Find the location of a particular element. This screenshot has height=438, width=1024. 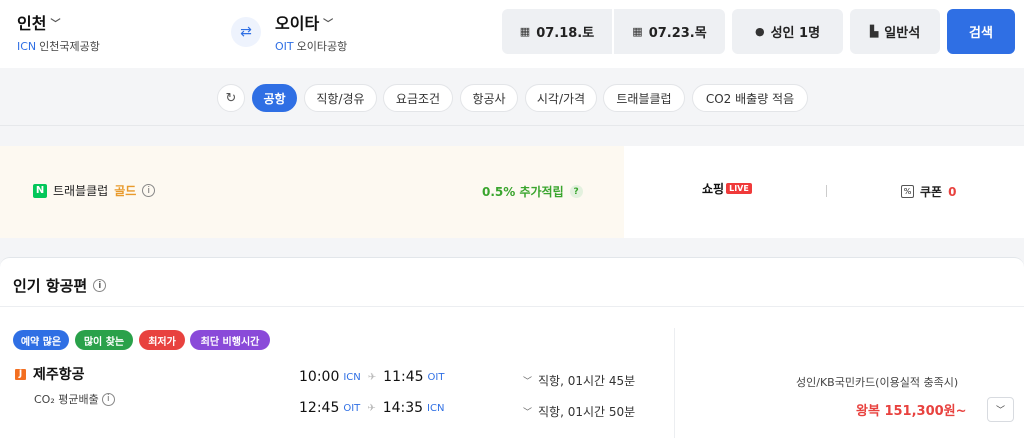

coupon-icon: % is located at coordinates (907, 191).